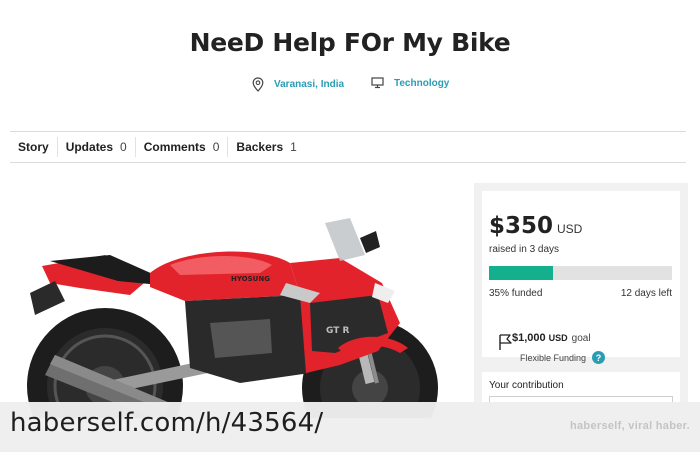 The width and height of the screenshot is (700, 452). Describe the element at coordinates (599, 357) in the screenshot. I see `help-icon: ?` at that location.